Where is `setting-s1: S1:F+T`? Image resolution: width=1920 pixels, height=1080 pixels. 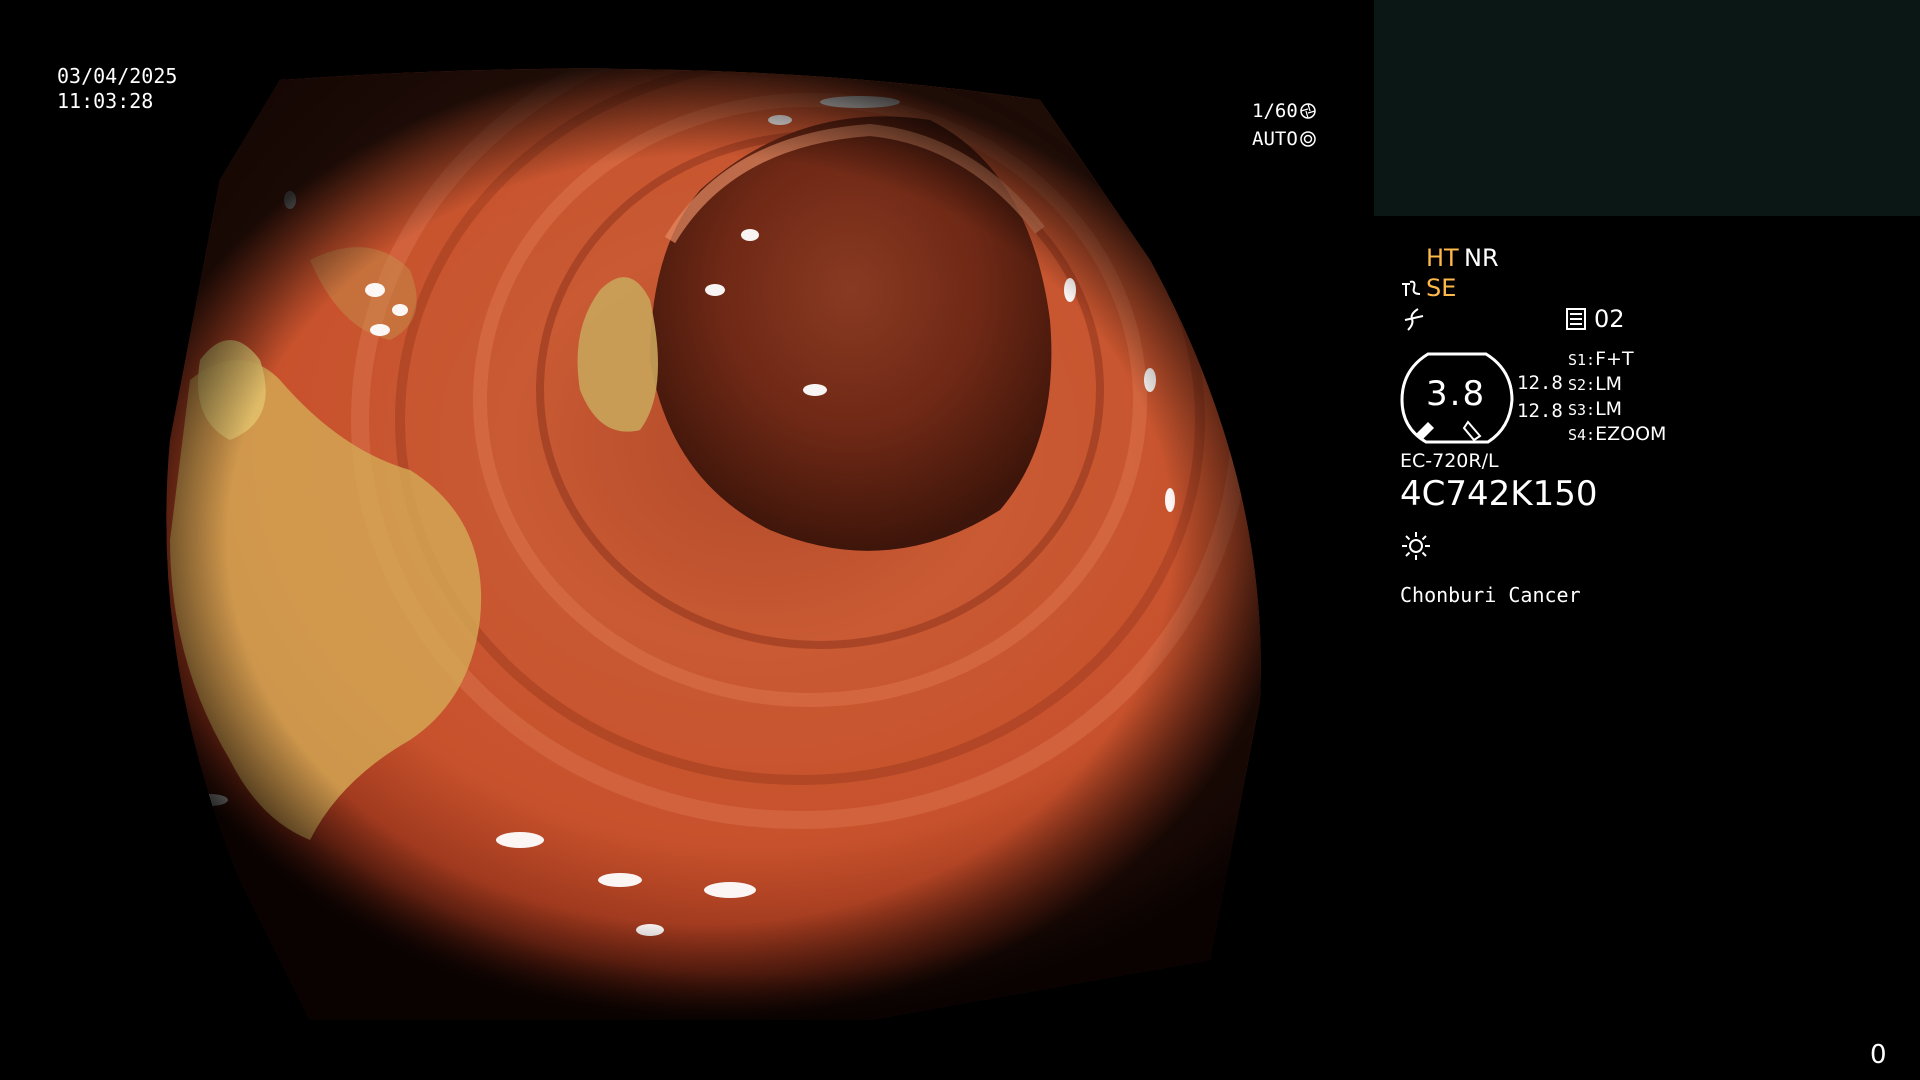 setting-s1: S1:F+T is located at coordinates (1601, 359).